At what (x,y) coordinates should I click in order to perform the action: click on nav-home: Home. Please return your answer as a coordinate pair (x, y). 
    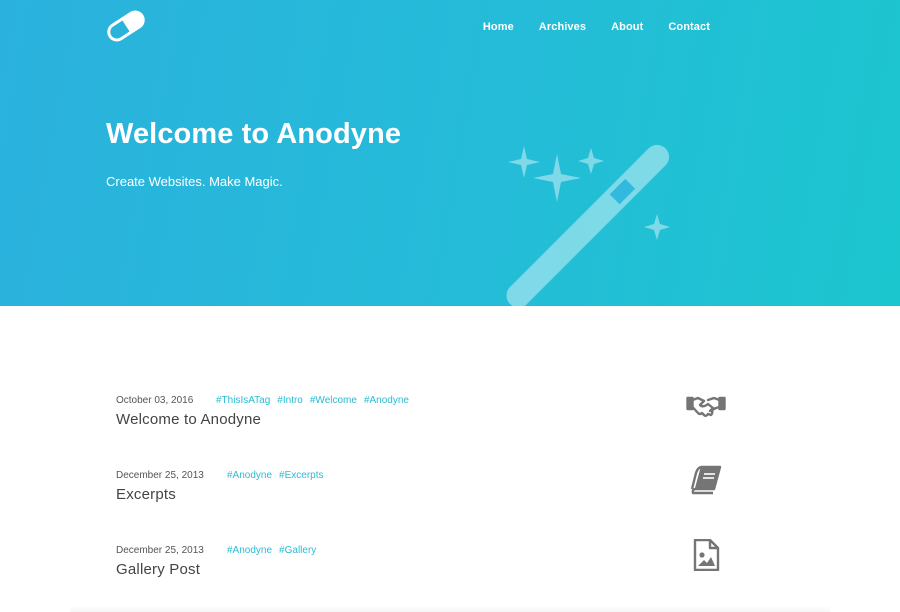
    Looking at the image, I should click on (498, 27).